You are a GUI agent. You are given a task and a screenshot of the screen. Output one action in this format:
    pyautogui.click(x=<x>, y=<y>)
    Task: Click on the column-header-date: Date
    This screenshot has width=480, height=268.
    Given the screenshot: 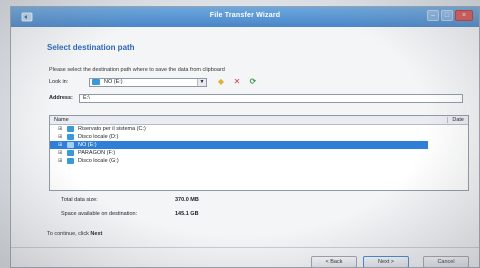 What is the action you would take?
    pyautogui.click(x=455, y=120)
    